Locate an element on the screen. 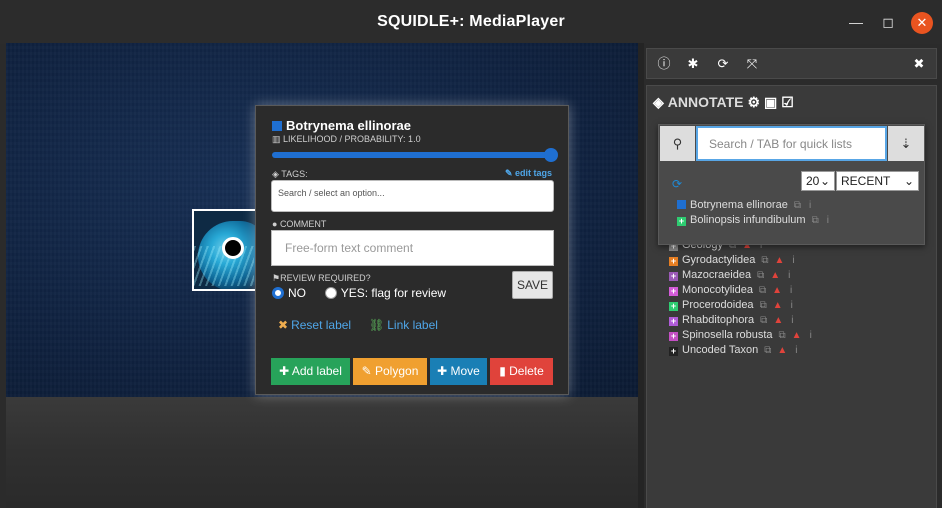 The width and height of the screenshot is (942, 508). checkbox-icon: ☑ is located at coordinates (787, 102).